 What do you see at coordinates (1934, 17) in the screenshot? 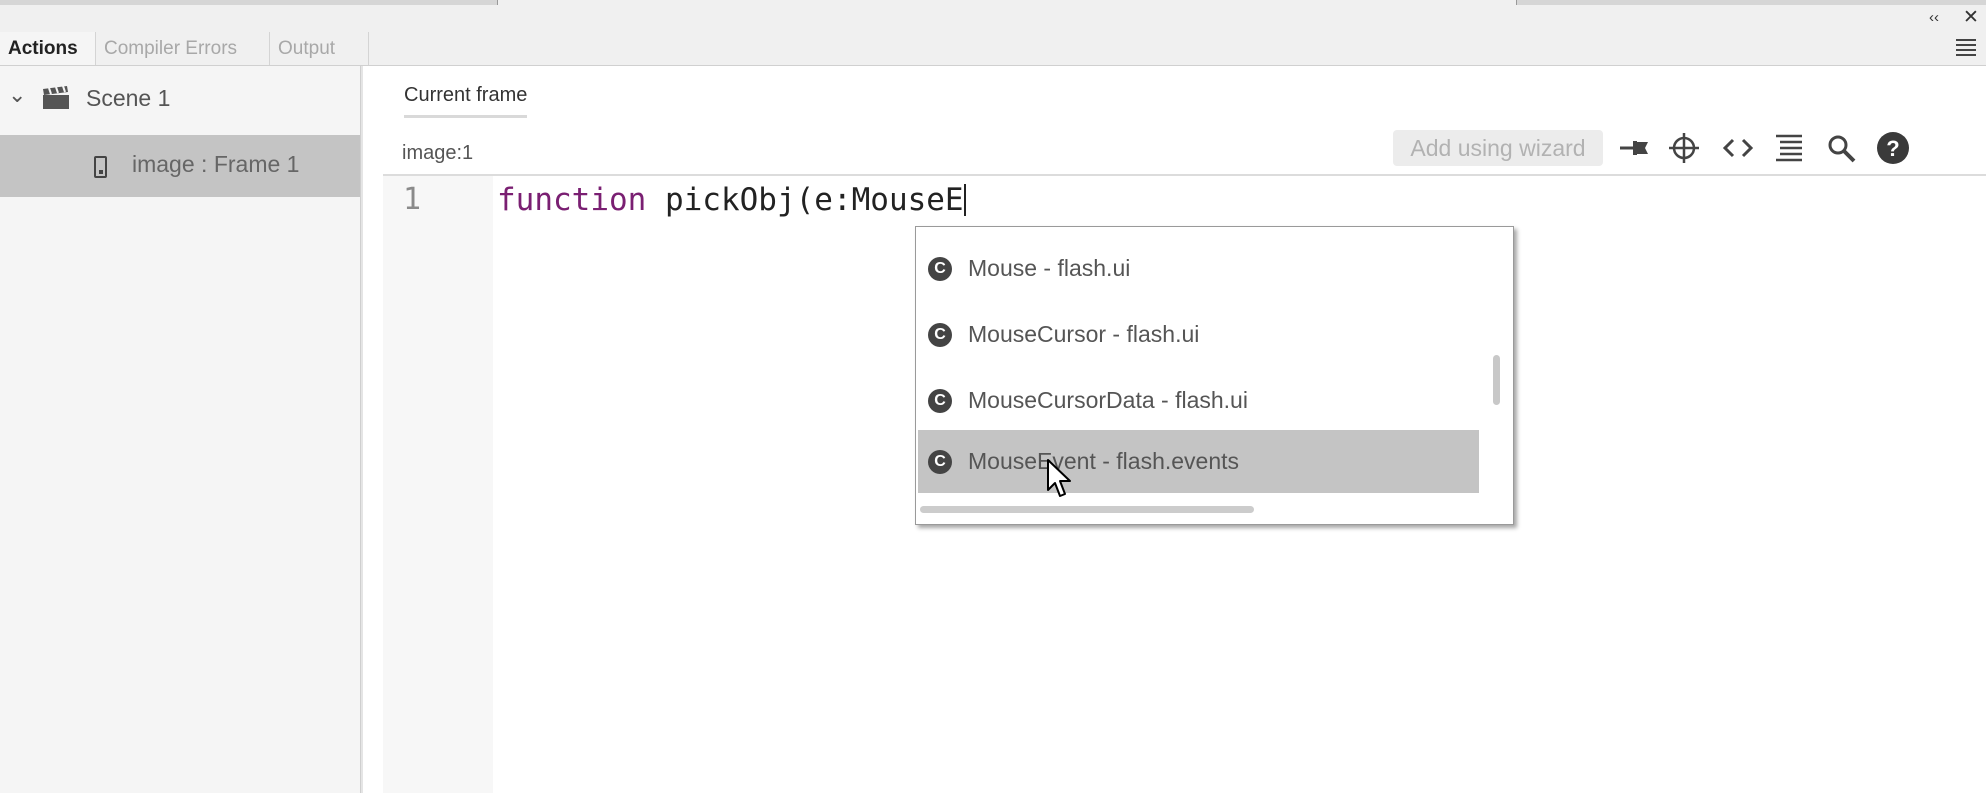
I see `double-chevron-left-icon: ‹‹` at bounding box center [1934, 17].